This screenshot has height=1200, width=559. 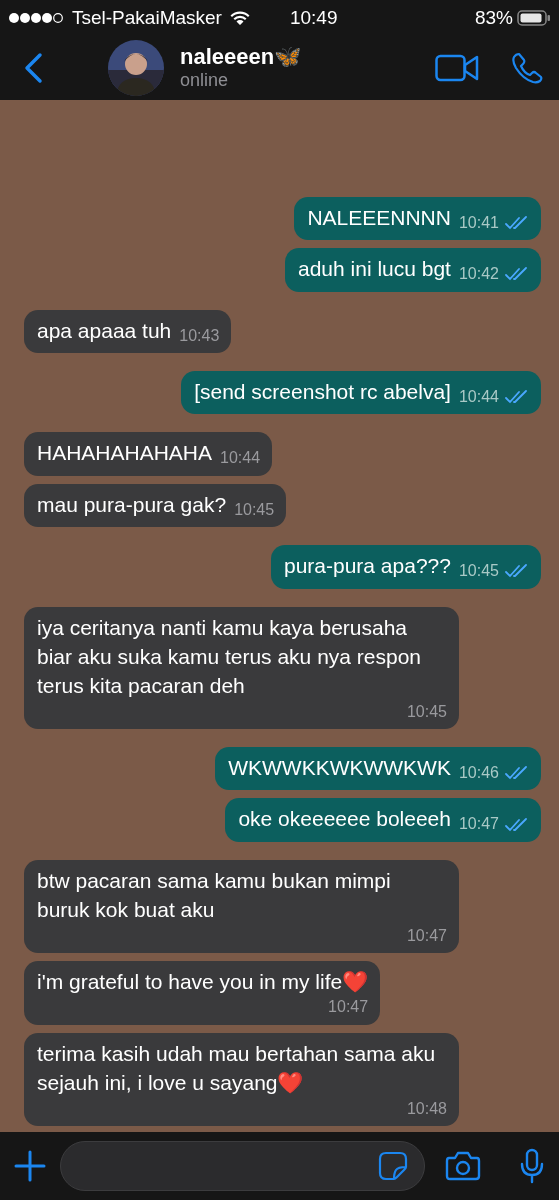 What do you see at coordinates (237, 1068) in the screenshot?
I see `message-text: terima kasih udah mau bertahan sama aku sejauh ini, i love u sayang❤` at bounding box center [237, 1068].